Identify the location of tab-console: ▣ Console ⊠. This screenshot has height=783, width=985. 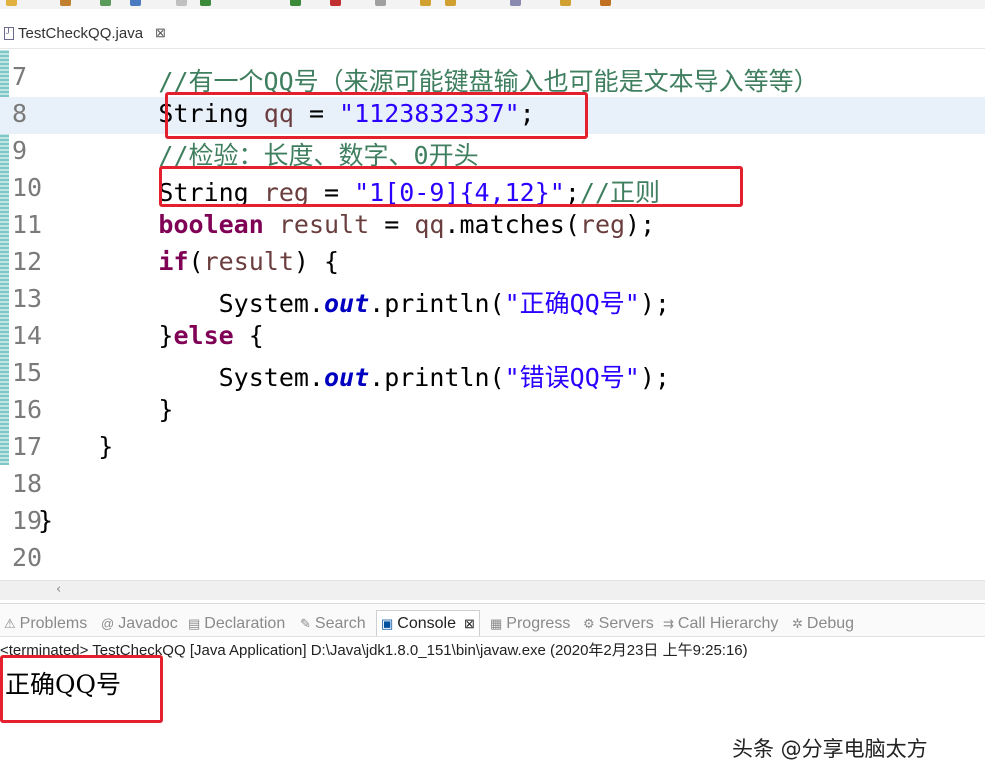
(428, 623).